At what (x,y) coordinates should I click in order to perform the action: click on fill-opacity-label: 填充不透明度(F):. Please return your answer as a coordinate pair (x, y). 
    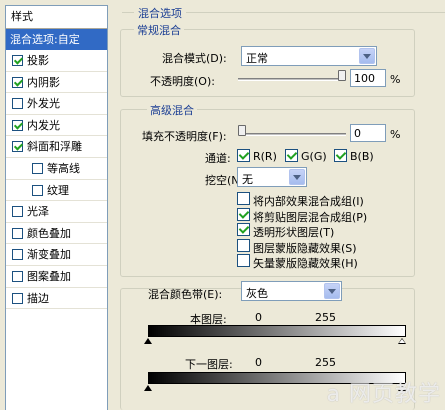
    Looking at the image, I should click on (184, 136).